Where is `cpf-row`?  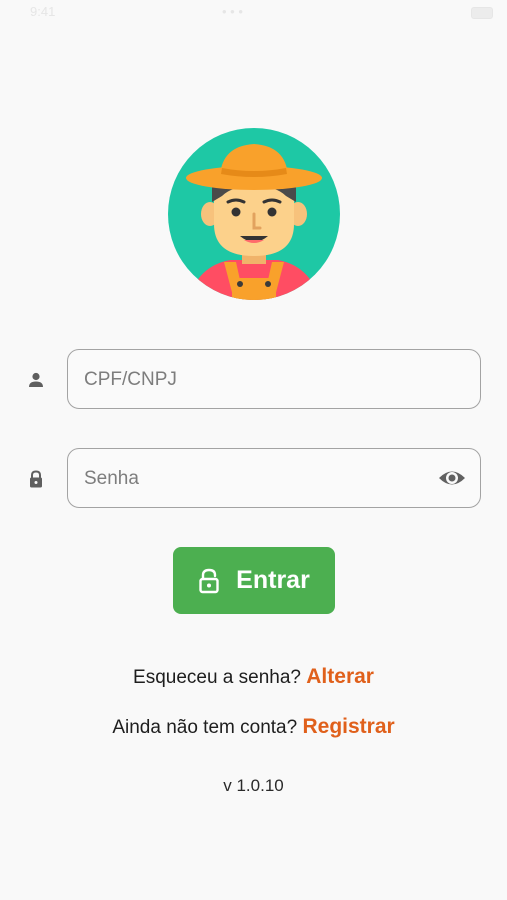 cpf-row is located at coordinates (253, 380).